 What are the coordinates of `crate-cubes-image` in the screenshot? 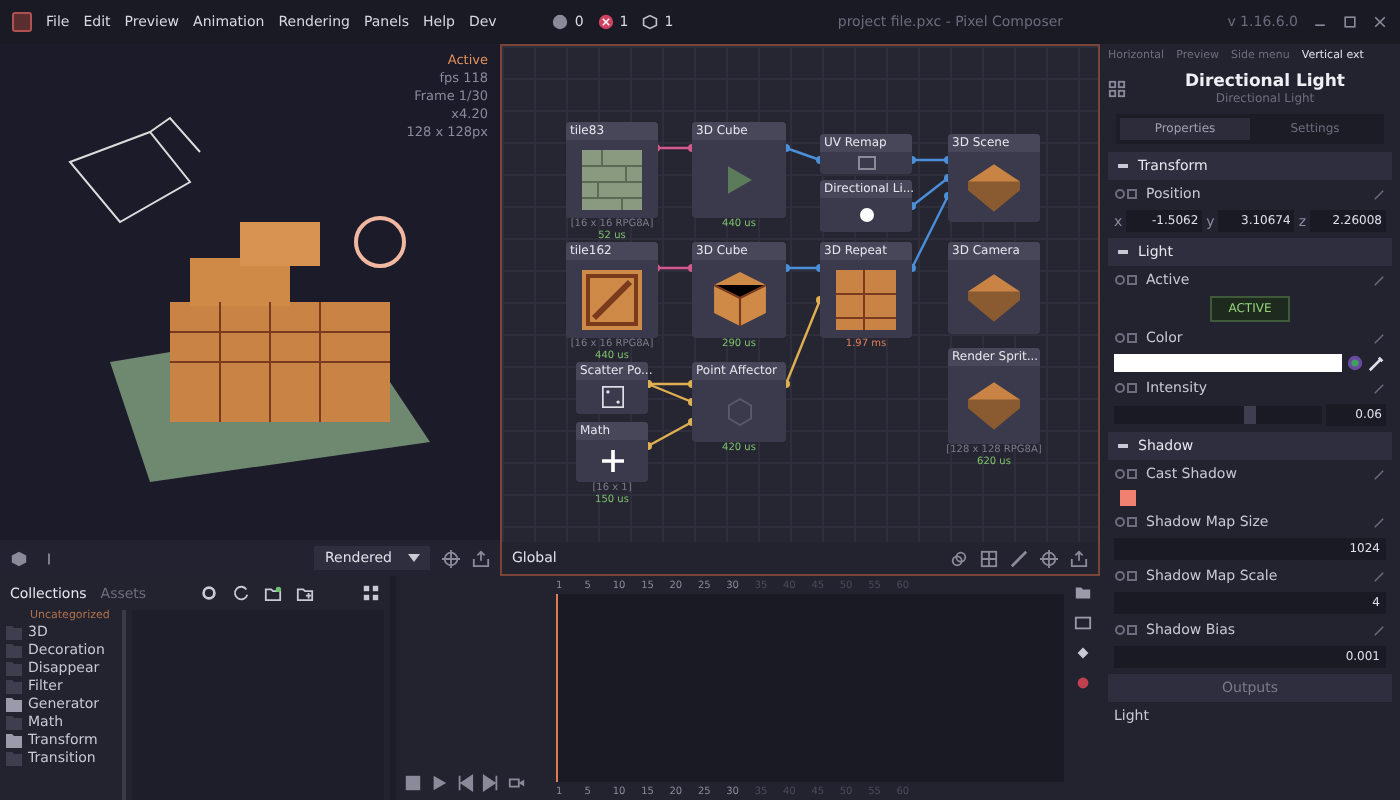 It's located at (866, 299).